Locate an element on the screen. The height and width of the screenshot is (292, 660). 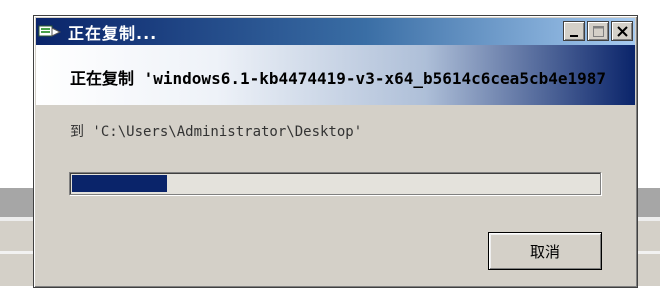
minimize-icon is located at coordinates (574, 36).